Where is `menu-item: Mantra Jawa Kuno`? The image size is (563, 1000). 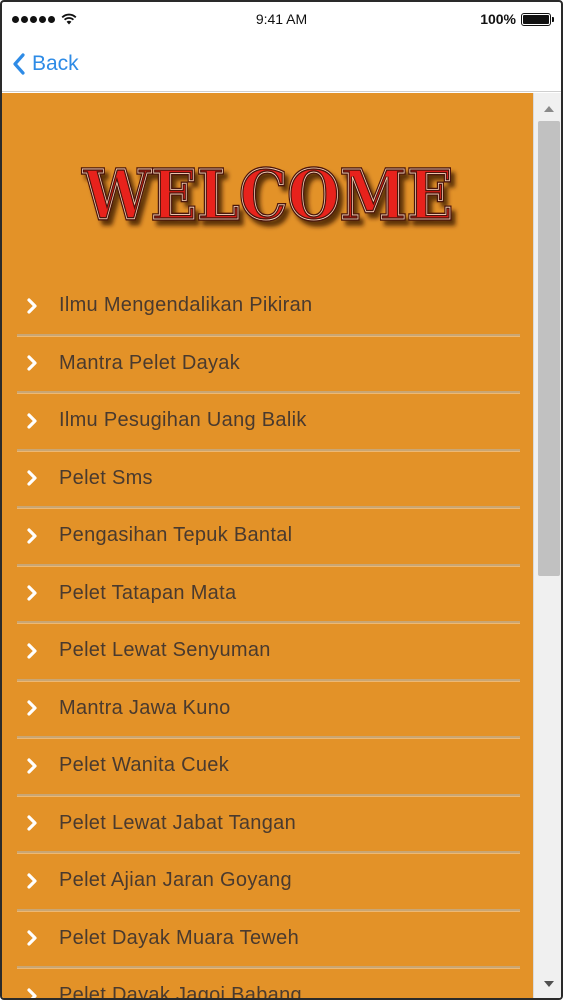 menu-item: Mantra Jawa Kuno is located at coordinates (268, 709).